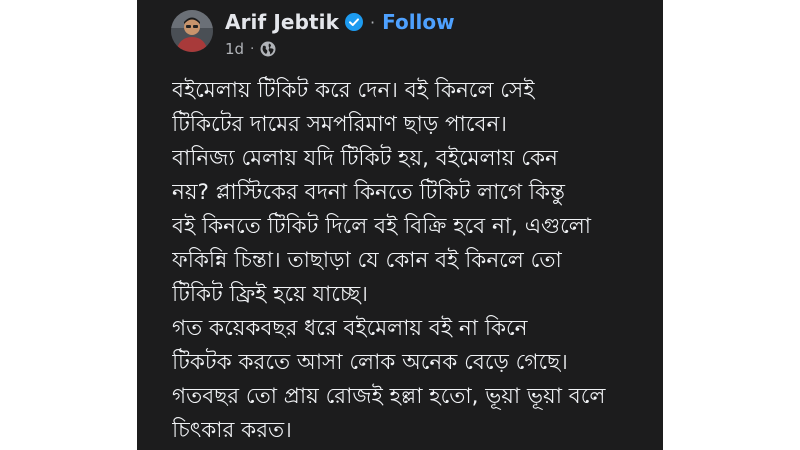 The width and height of the screenshot is (800, 450). Describe the element at coordinates (354, 22) in the screenshot. I see `verified-badge-icon` at that location.